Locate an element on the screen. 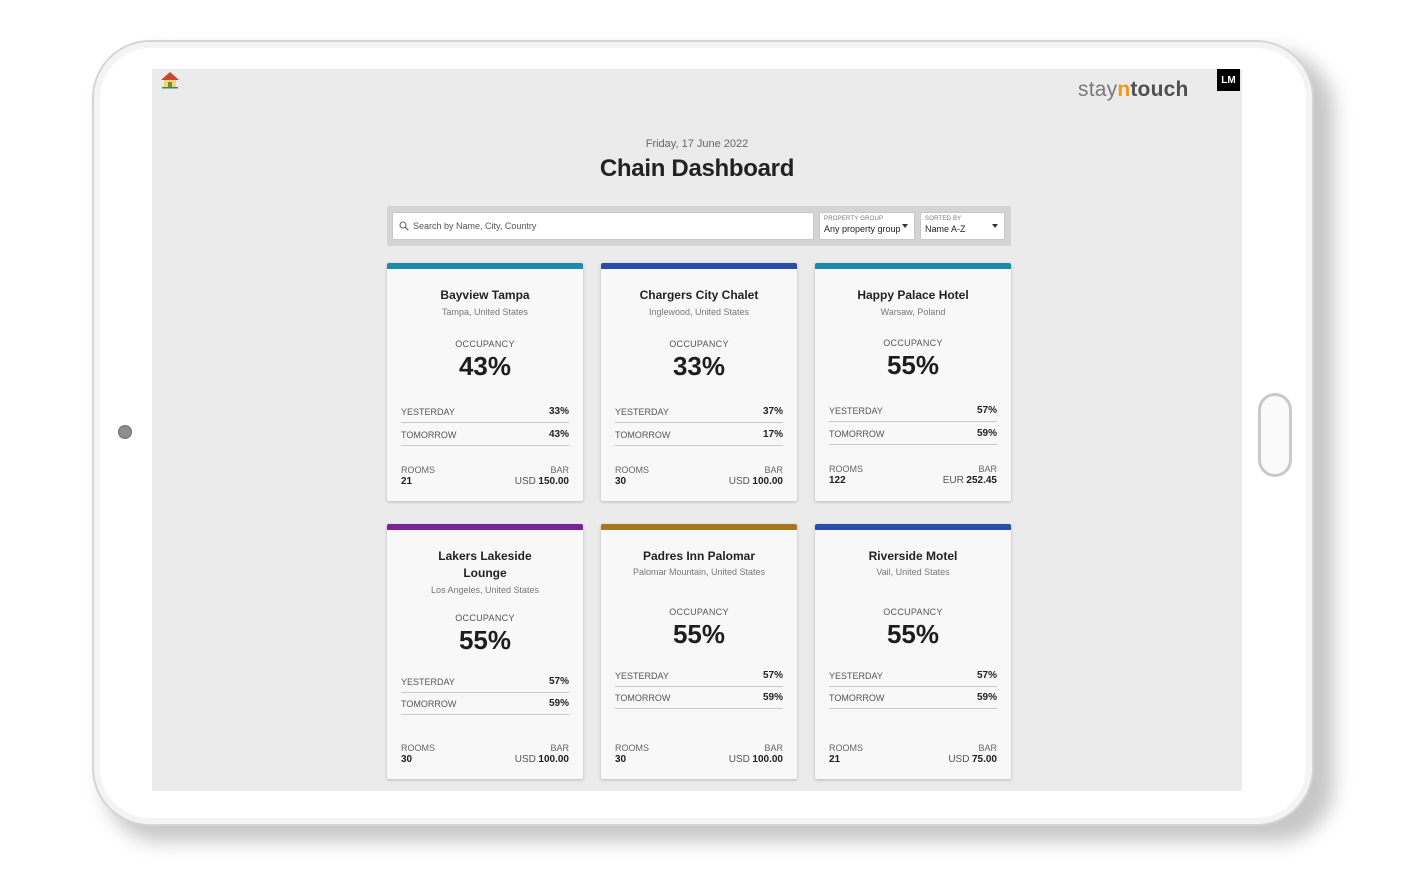 The width and height of the screenshot is (1403, 876). bar-block: BAR USD 150.00 is located at coordinates (542, 476).